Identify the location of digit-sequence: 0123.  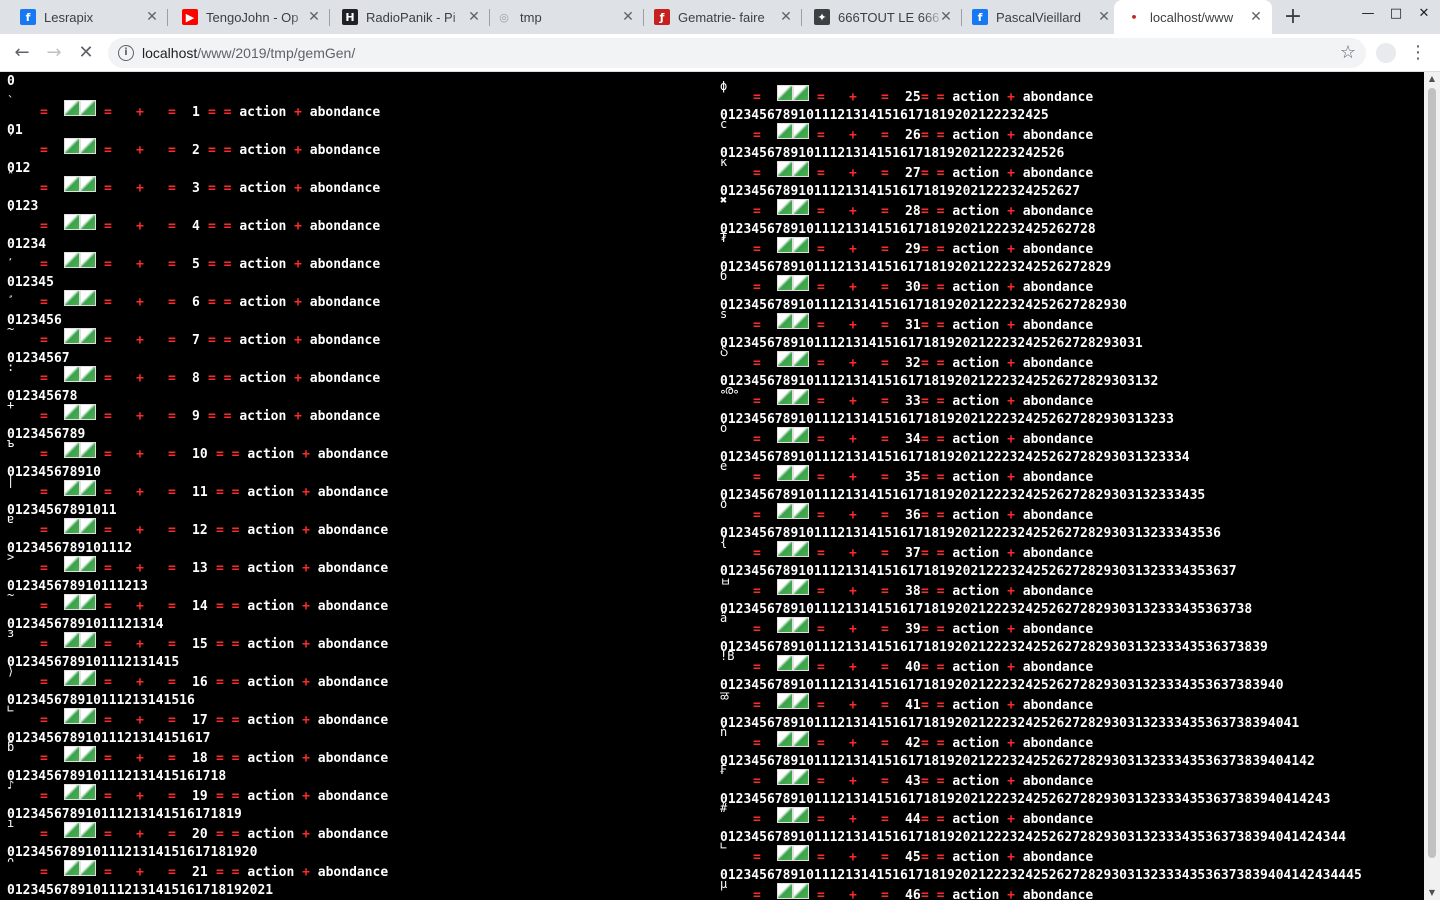
(23, 206).